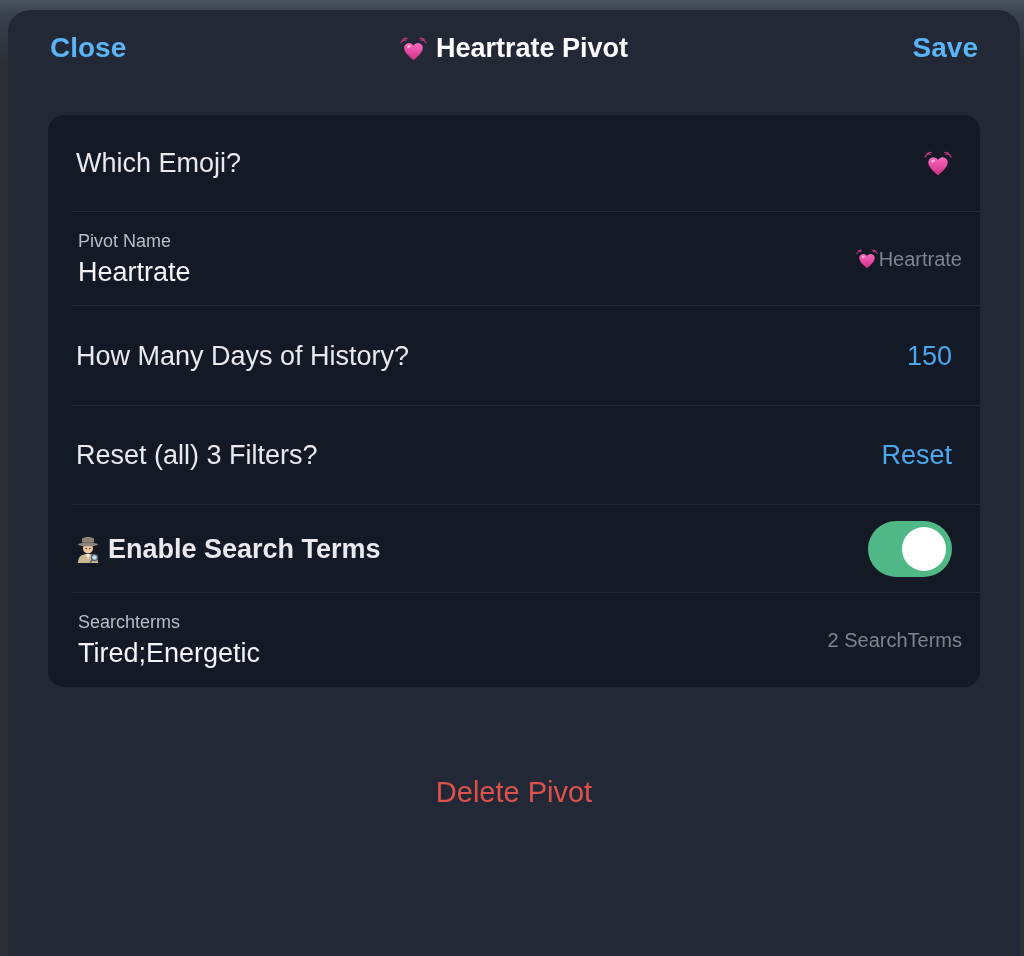 The image size is (1024, 956). Describe the element at coordinates (268, 653) in the screenshot. I see `text-field: Tired;Energetic` at that location.